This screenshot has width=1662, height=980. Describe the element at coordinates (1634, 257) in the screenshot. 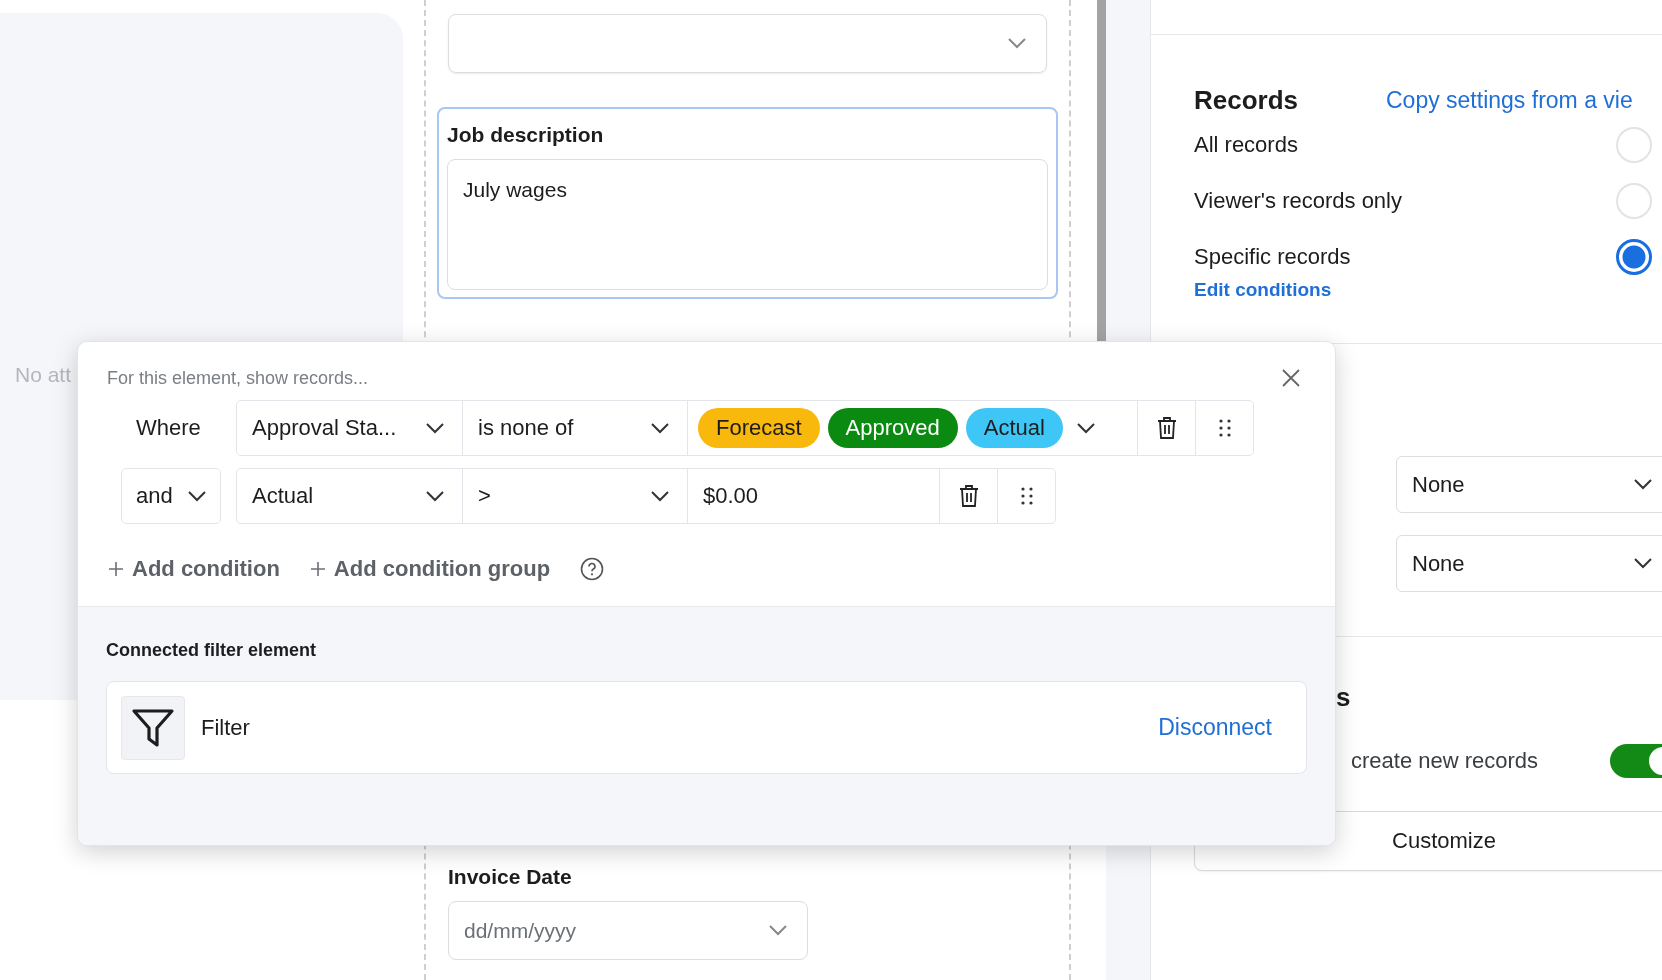

I see `radio-button` at that location.